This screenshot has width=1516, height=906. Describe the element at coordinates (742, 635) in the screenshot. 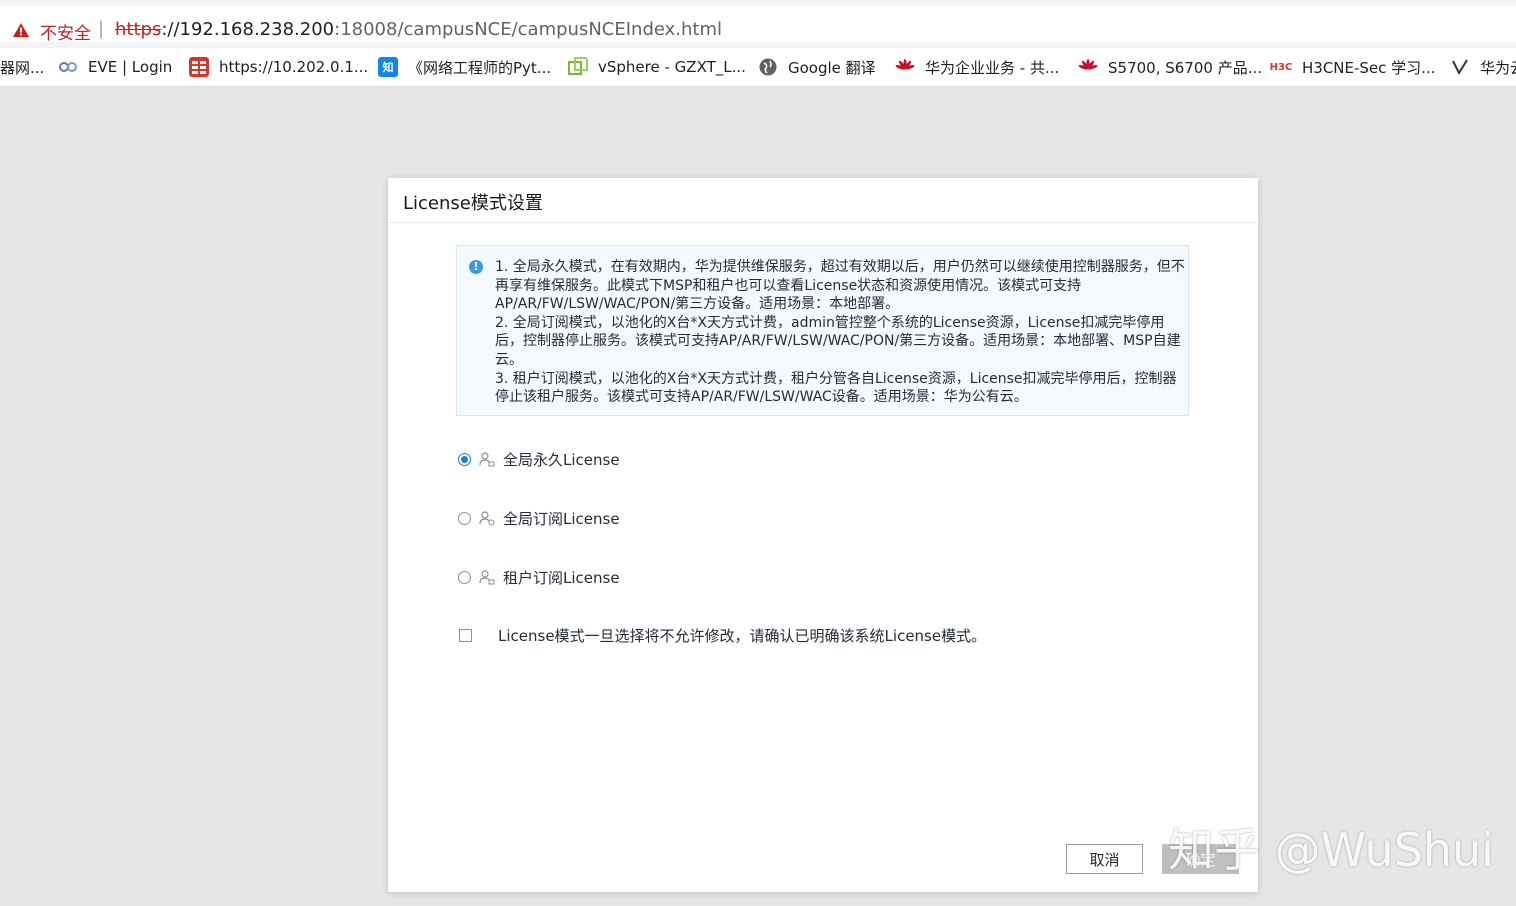

I see `confirm-text: License模式一旦选择将不允许修改，请确认已明确该系统License模式。` at that location.